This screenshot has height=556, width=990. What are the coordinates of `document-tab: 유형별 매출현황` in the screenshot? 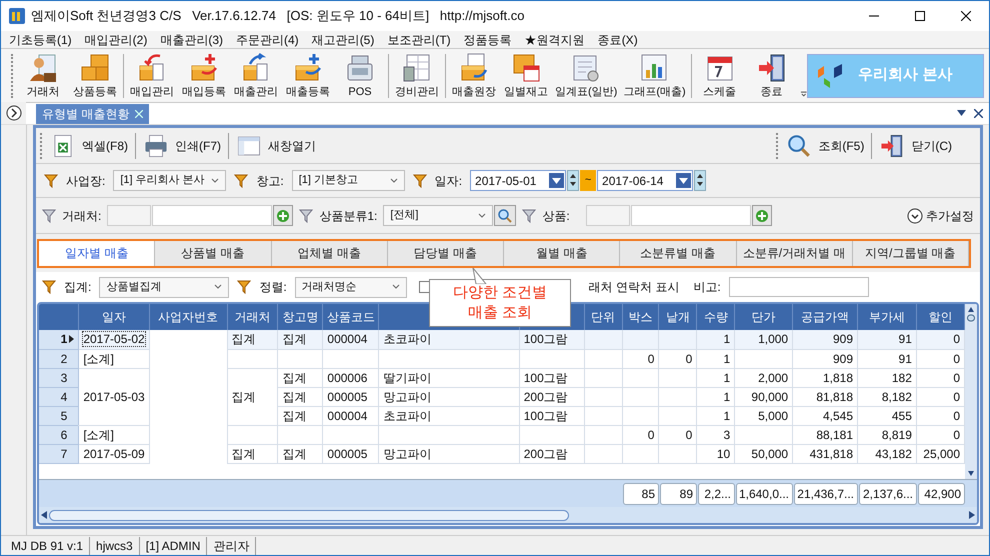 It's located at (93, 114).